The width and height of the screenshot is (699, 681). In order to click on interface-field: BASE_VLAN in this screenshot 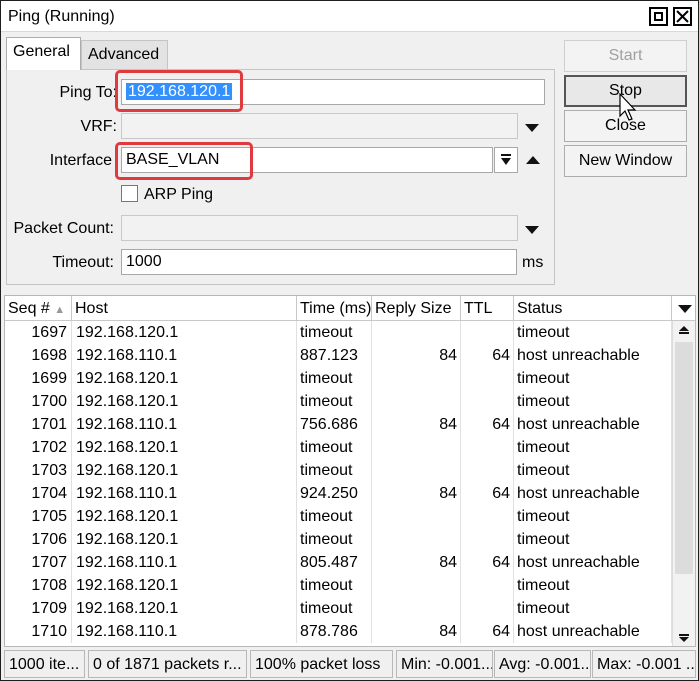, I will do `click(307, 160)`.